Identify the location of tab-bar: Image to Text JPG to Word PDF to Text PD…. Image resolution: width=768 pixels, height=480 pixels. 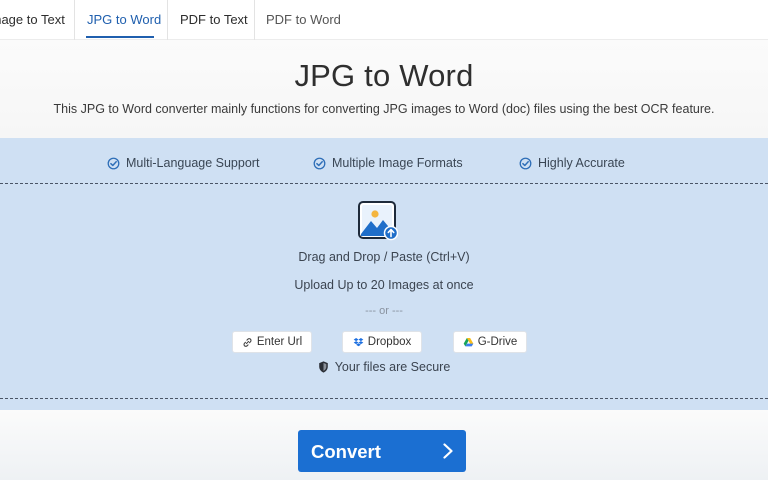
(384, 20).